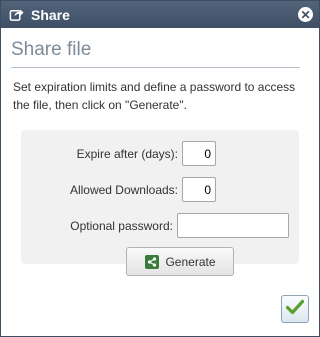  Describe the element at coordinates (121, 225) in the screenshot. I see `password-label: Optional password:` at that location.